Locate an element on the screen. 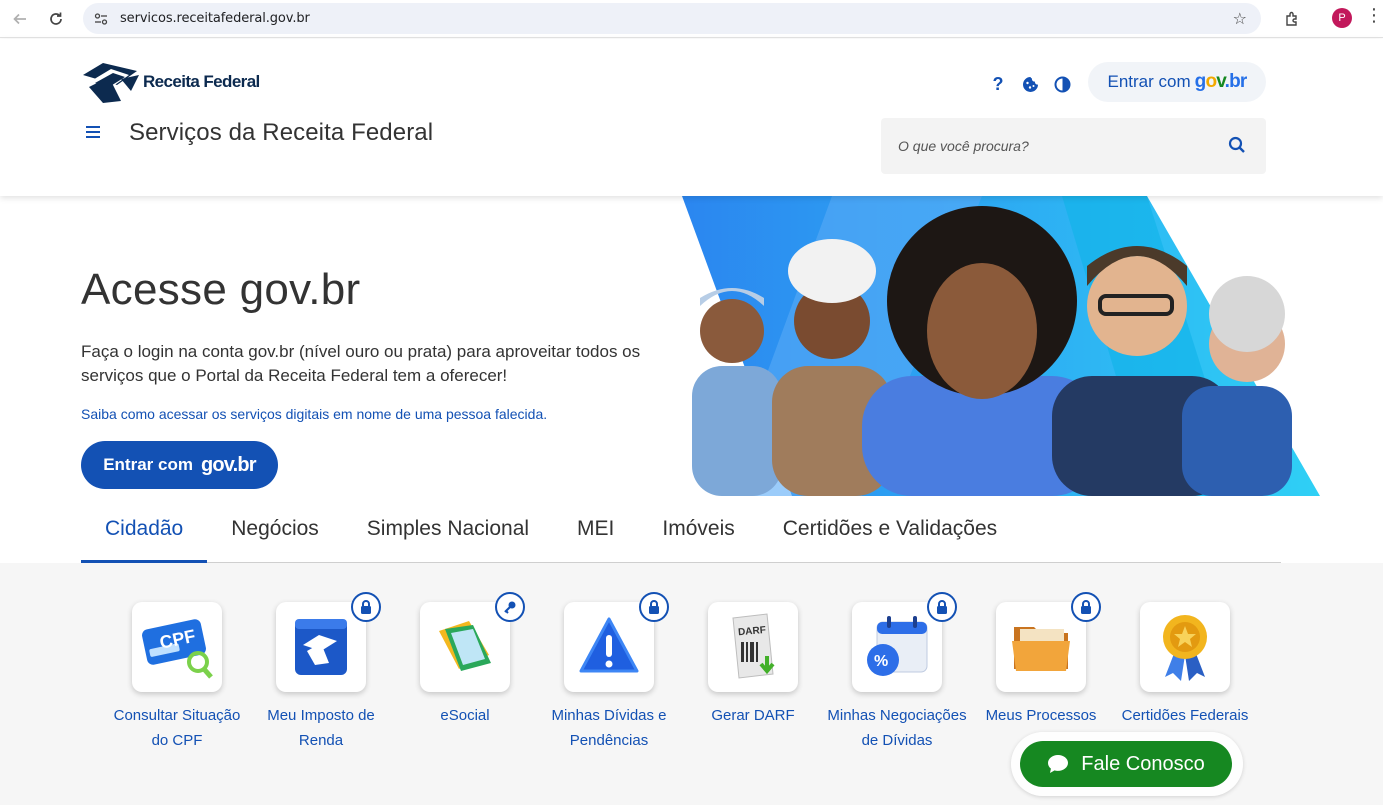  receita-book-icon is located at coordinates (321, 647).